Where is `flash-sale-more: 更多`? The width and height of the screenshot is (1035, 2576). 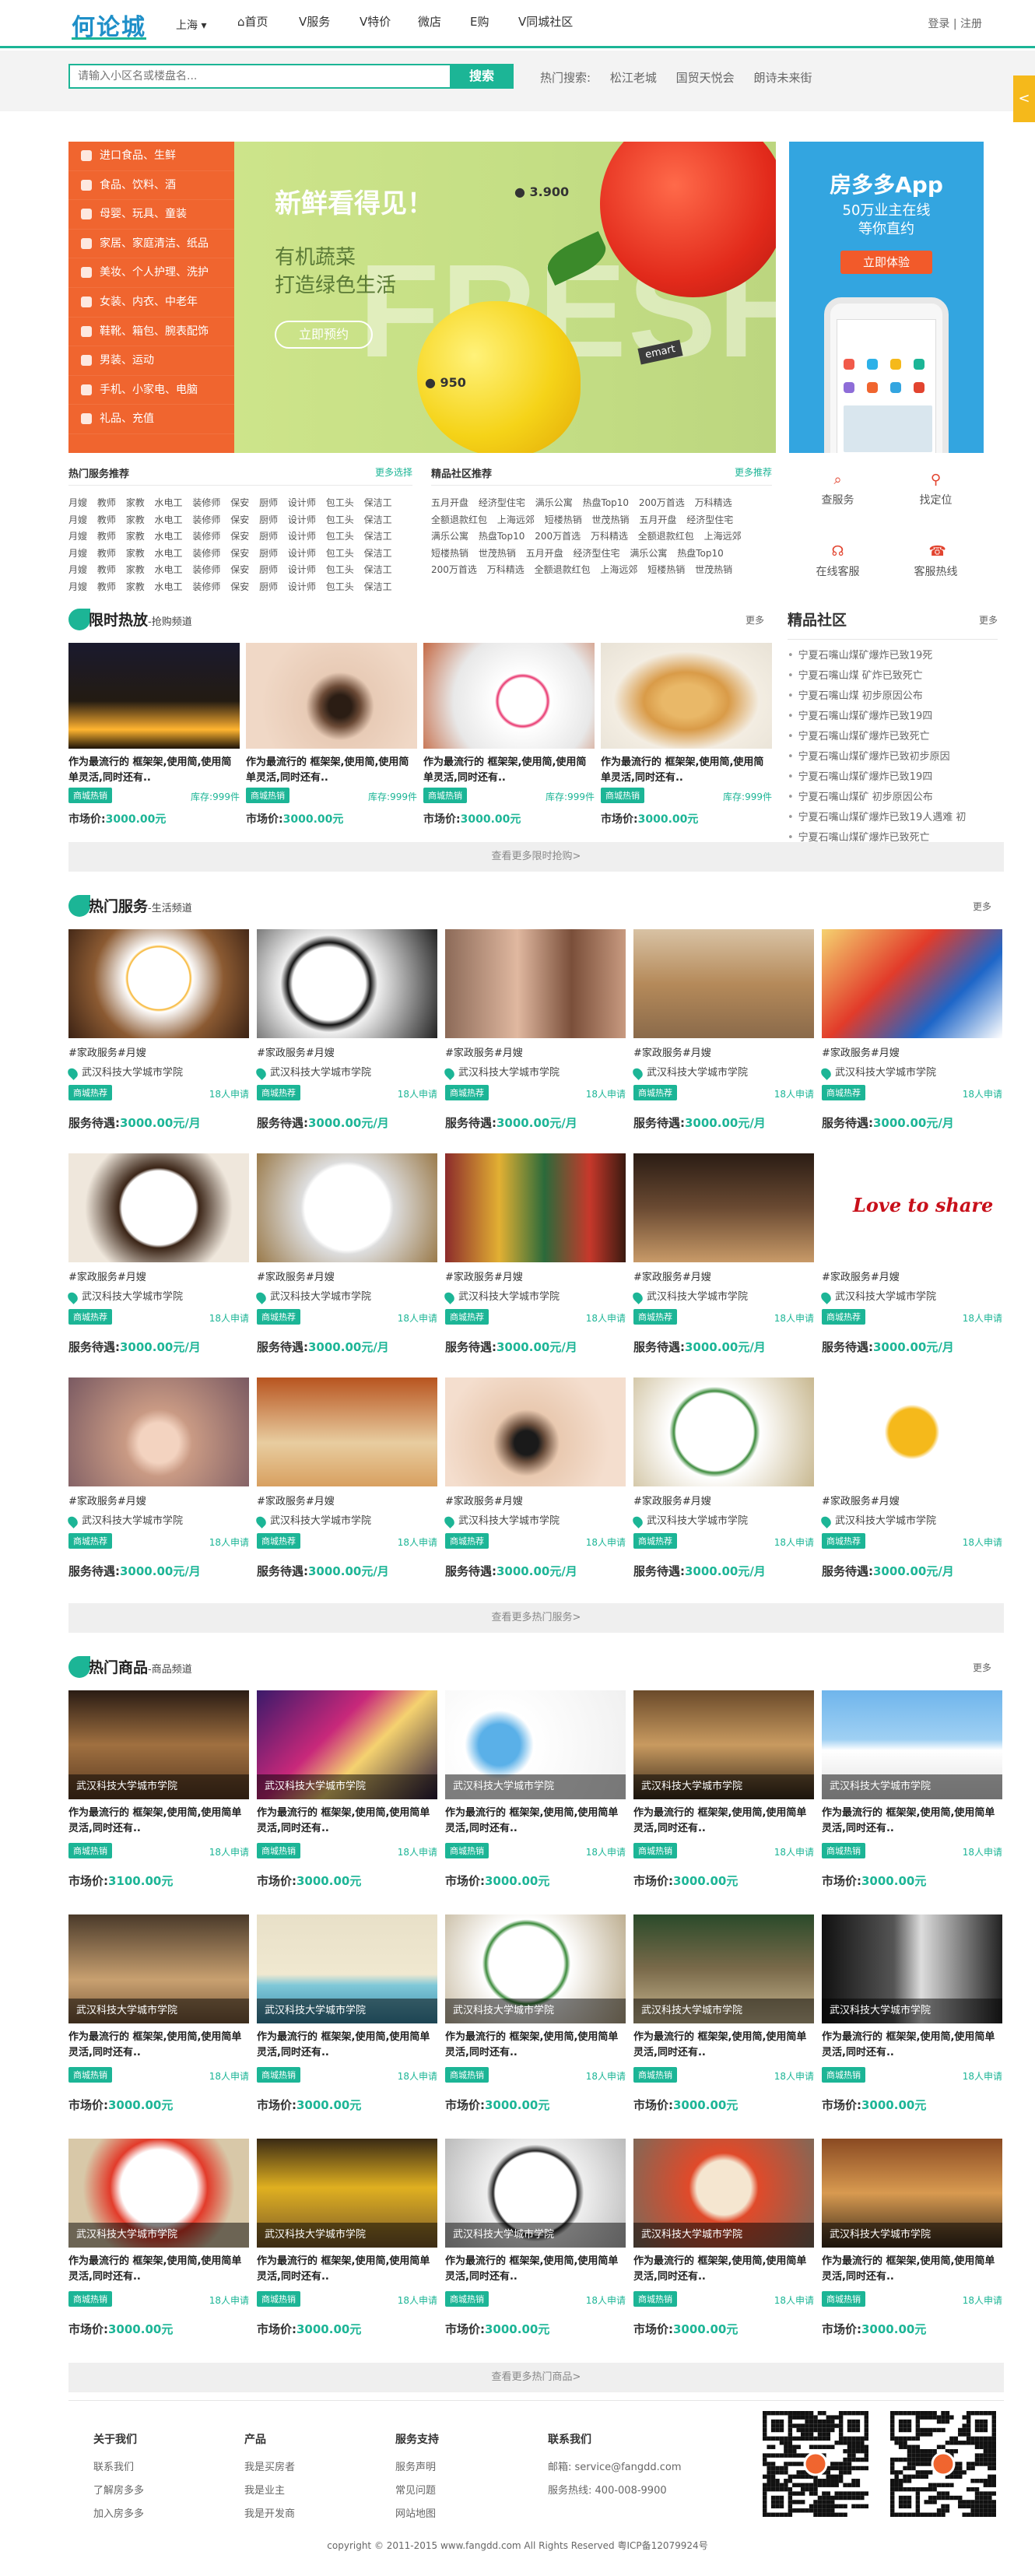 flash-sale-more: 更多 is located at coordinates (755, 620).